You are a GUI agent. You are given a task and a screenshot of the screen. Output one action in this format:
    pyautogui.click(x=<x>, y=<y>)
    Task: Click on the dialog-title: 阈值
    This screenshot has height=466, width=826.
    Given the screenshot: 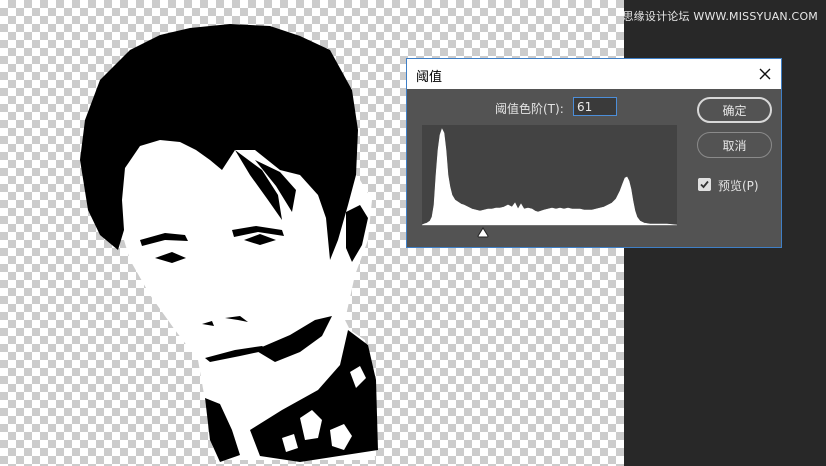 What is the action you would take?
    pyautogui.click(x=429, y=77)
    